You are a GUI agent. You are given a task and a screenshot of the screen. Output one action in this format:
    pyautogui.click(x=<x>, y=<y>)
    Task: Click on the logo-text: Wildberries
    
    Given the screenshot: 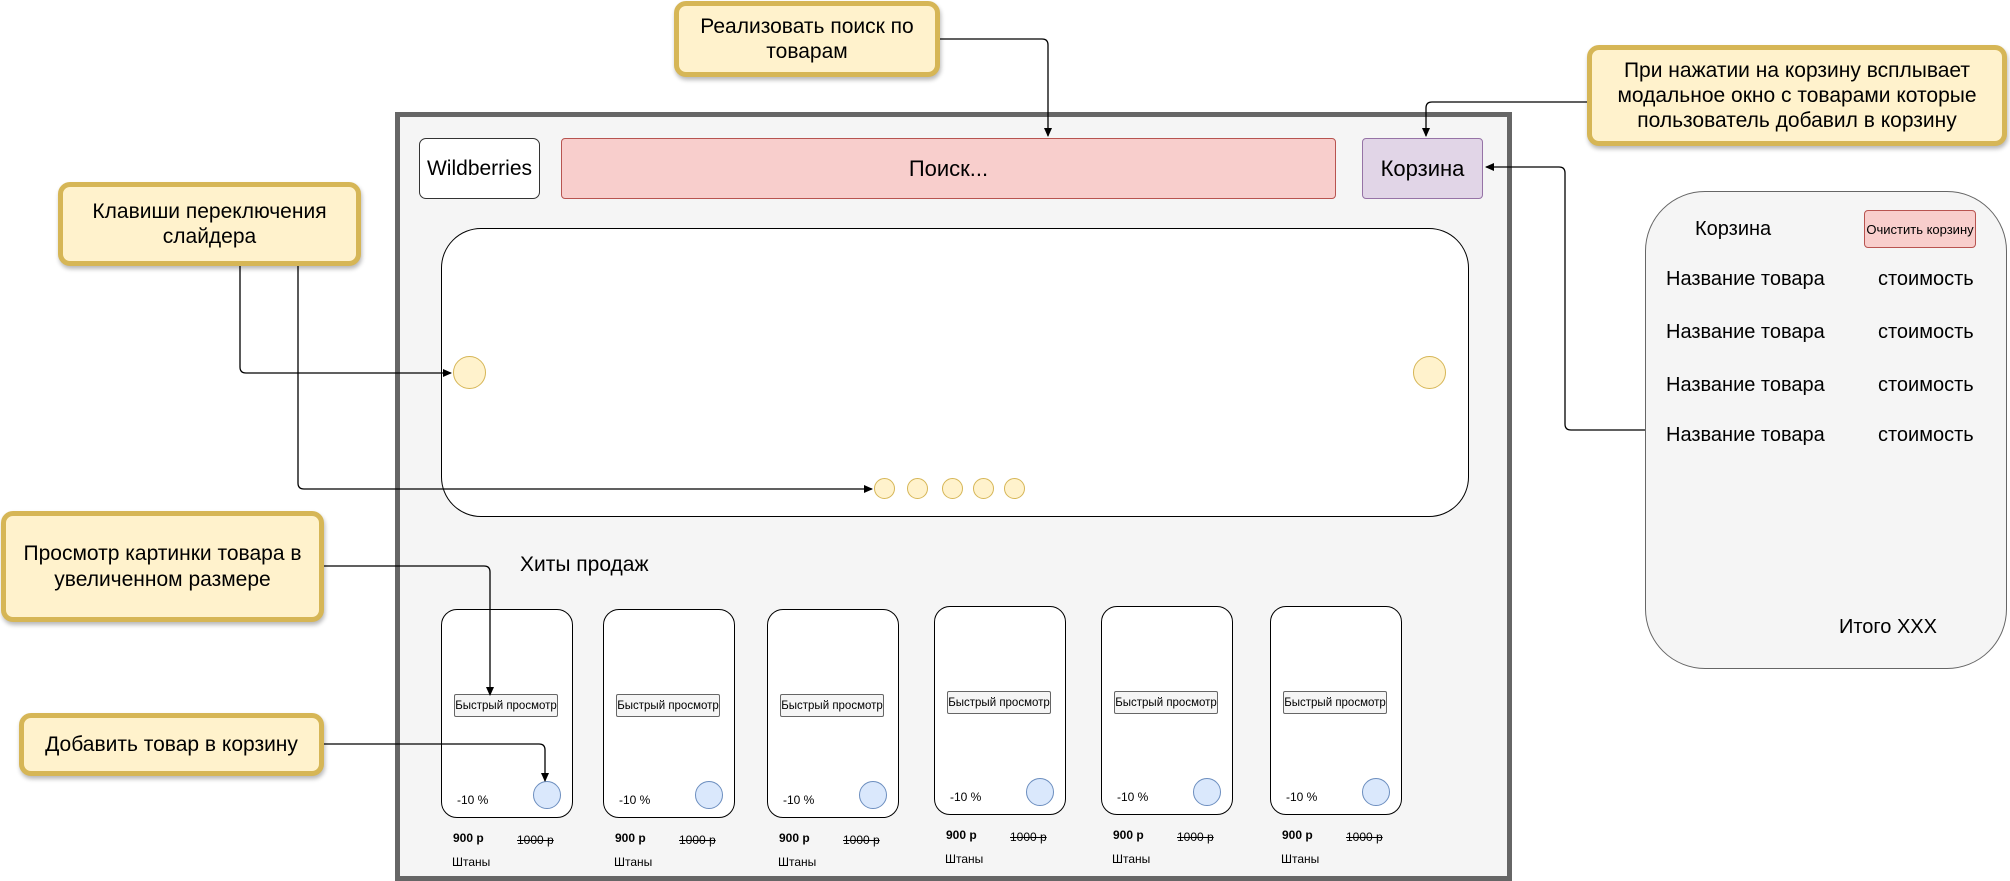 What is the action you would take?
    pyautogui.click(x=479, y=168)
    